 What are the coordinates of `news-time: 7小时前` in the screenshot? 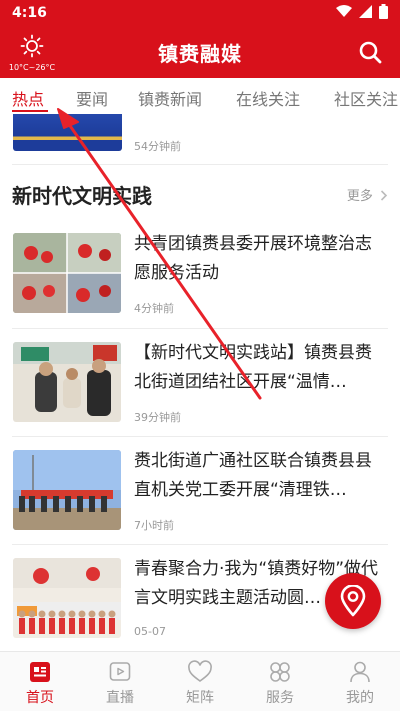 It's located at (154, 525).